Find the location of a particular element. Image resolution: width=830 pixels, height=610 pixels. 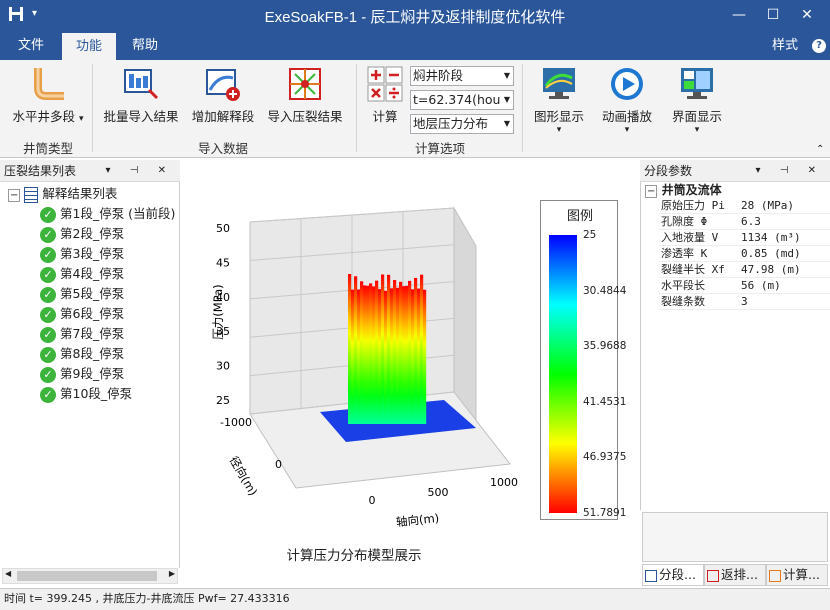

x-axis-label: 轴向(m) is located at coordinates (417, 520).